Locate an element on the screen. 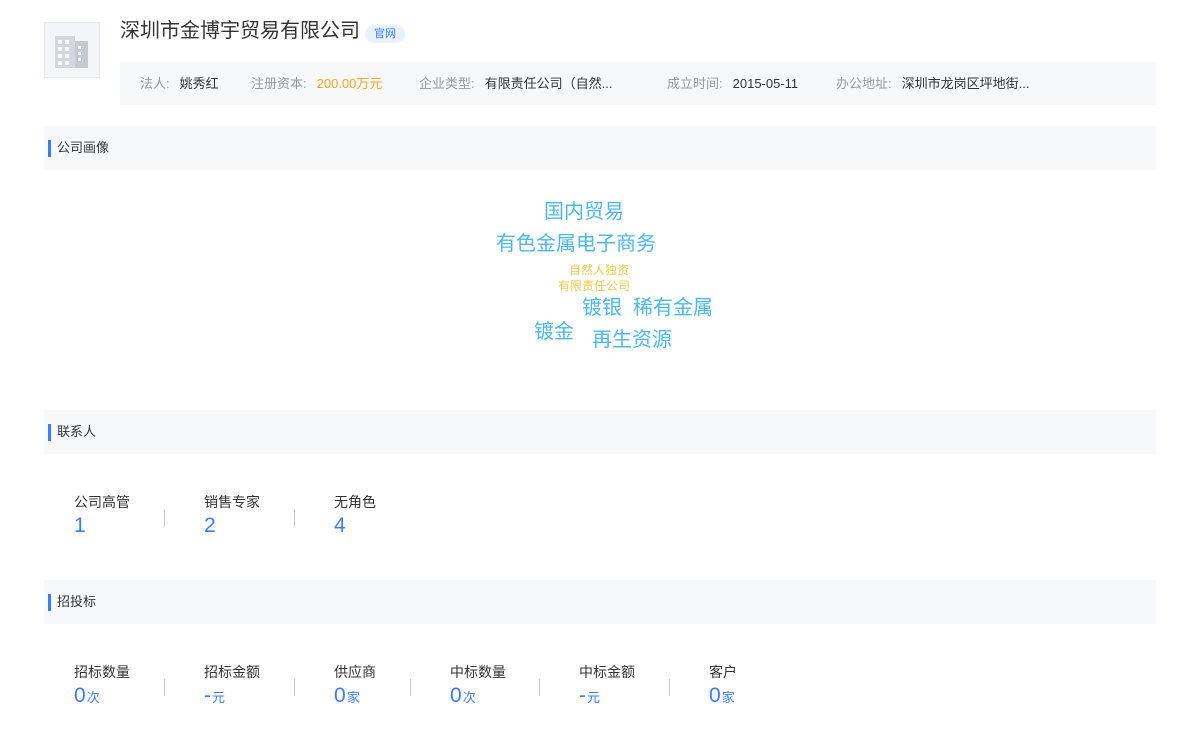 This screenshot has width=1200, height=752. office-address-label: 办公地址: is located at coordinates (864, 83).